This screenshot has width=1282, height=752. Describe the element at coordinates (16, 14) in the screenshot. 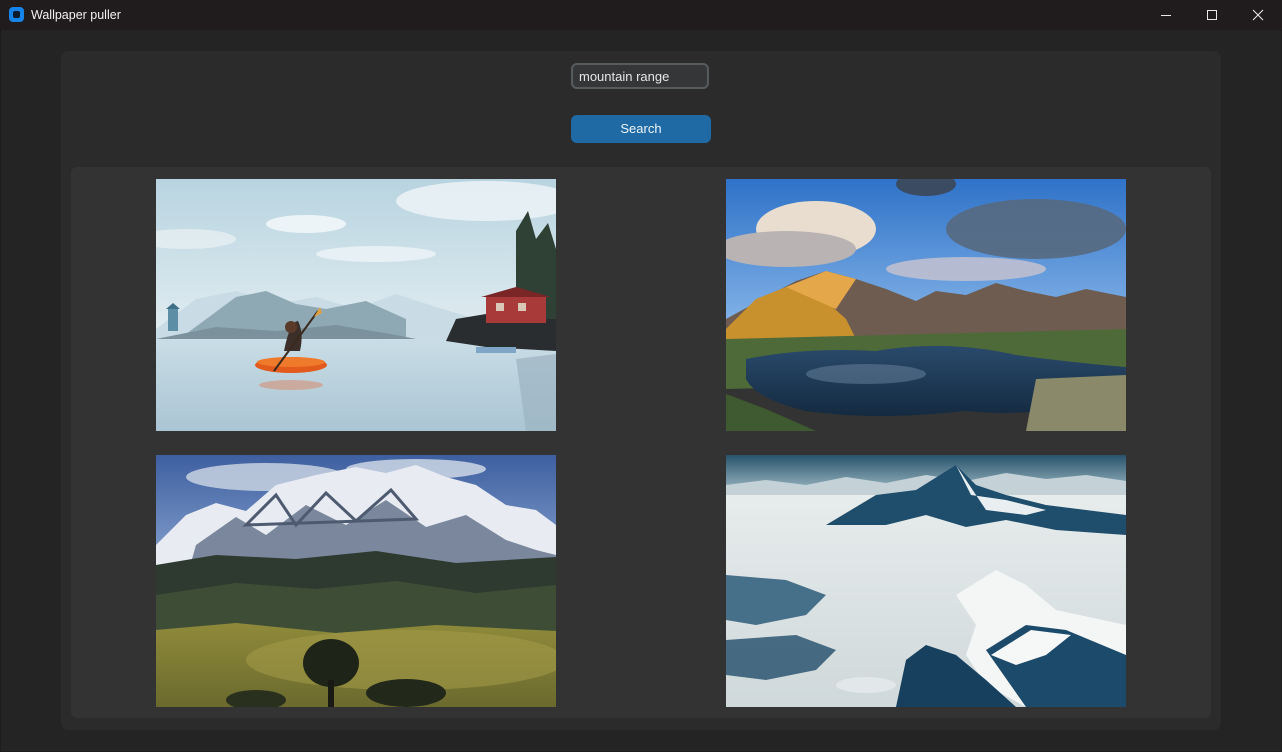

I see `app-icon` at that location.